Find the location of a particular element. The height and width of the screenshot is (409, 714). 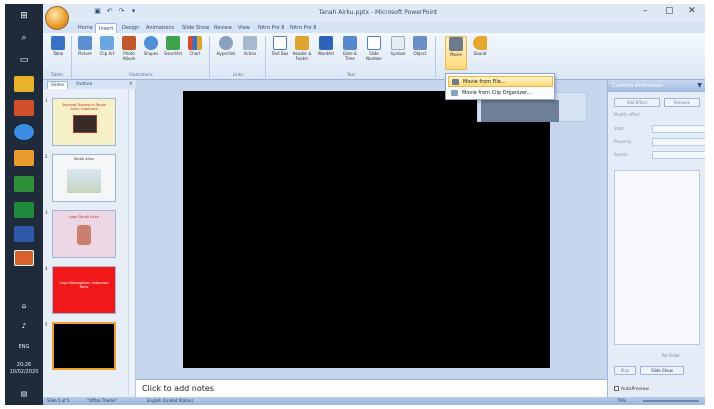

start-field is located at coordinates (678, 129).